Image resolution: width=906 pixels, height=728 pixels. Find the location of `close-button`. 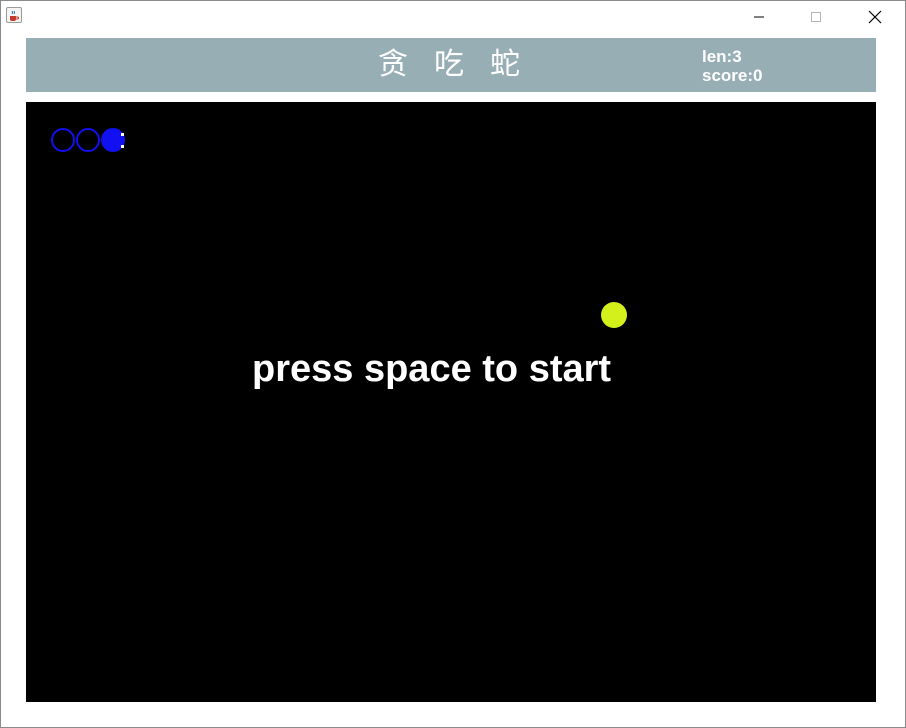

close-button is located at coordinates (875, 16).